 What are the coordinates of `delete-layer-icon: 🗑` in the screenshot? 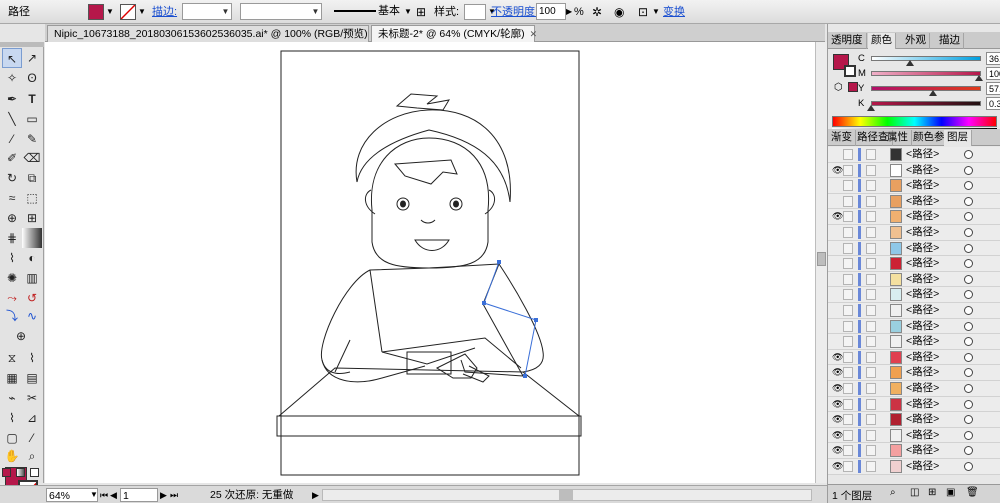 It's located at (972, 492).